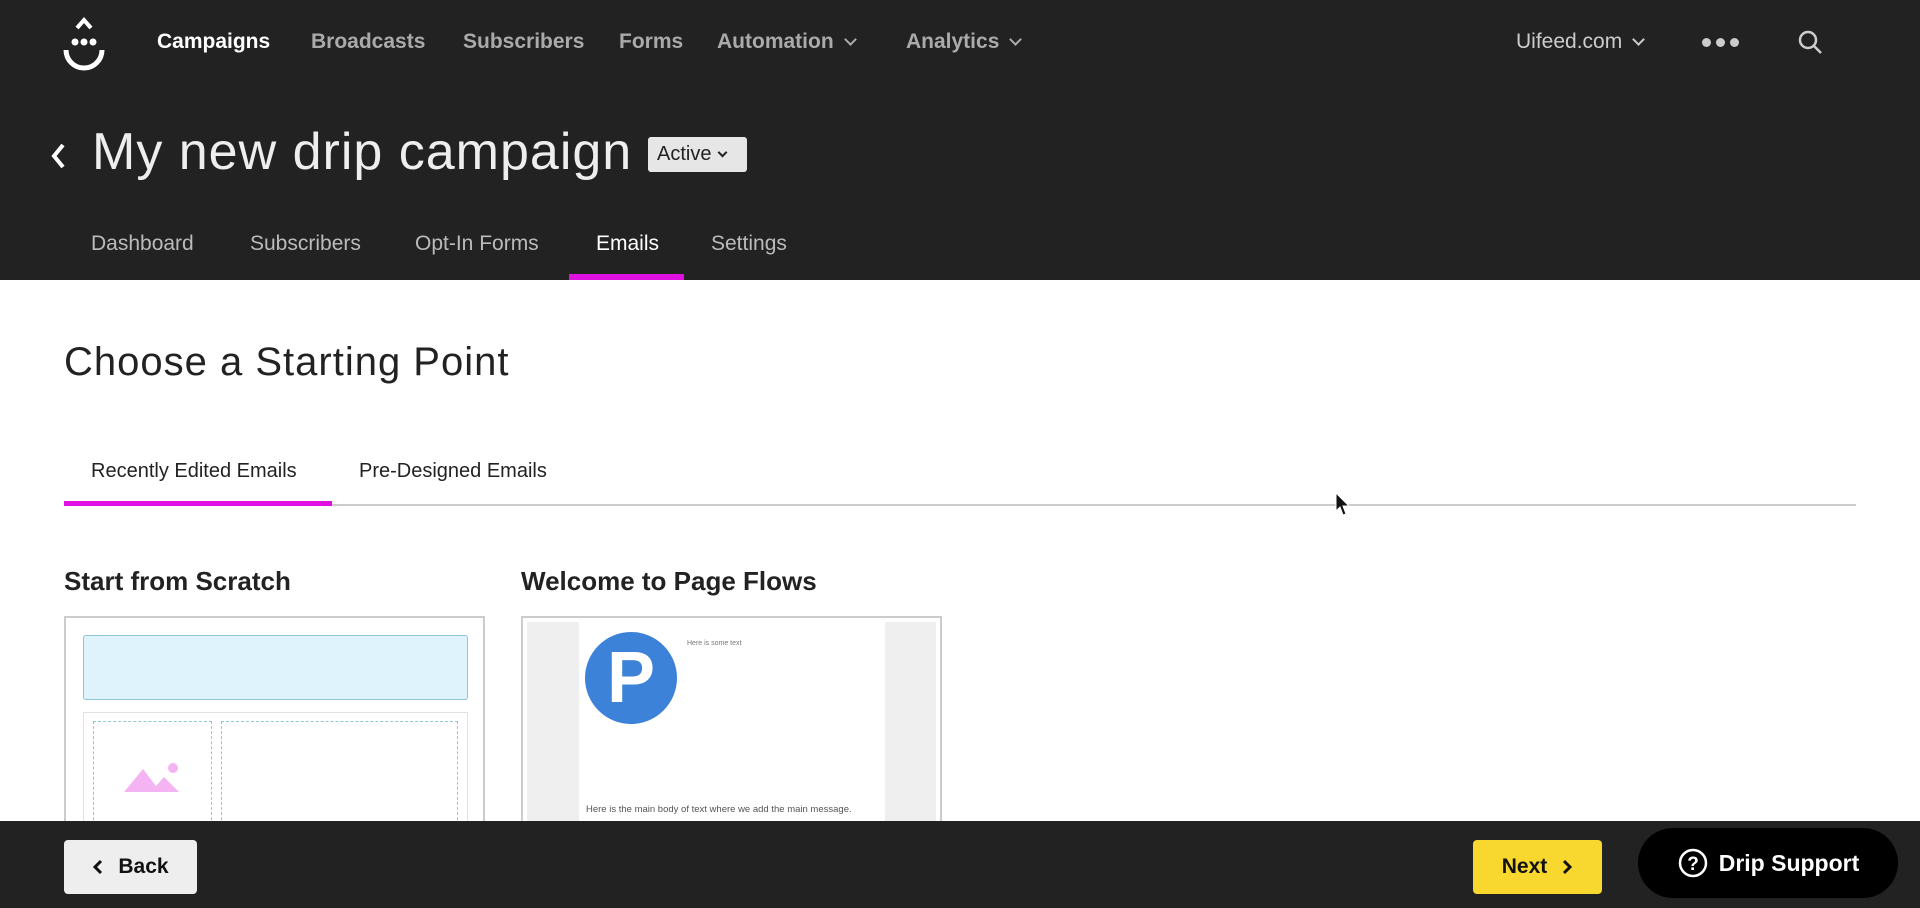 The image size is (1920, 908). Describe the element at coordinates (1789, 862) in the screenshot. I see `support-label: Drip Support` at that location.